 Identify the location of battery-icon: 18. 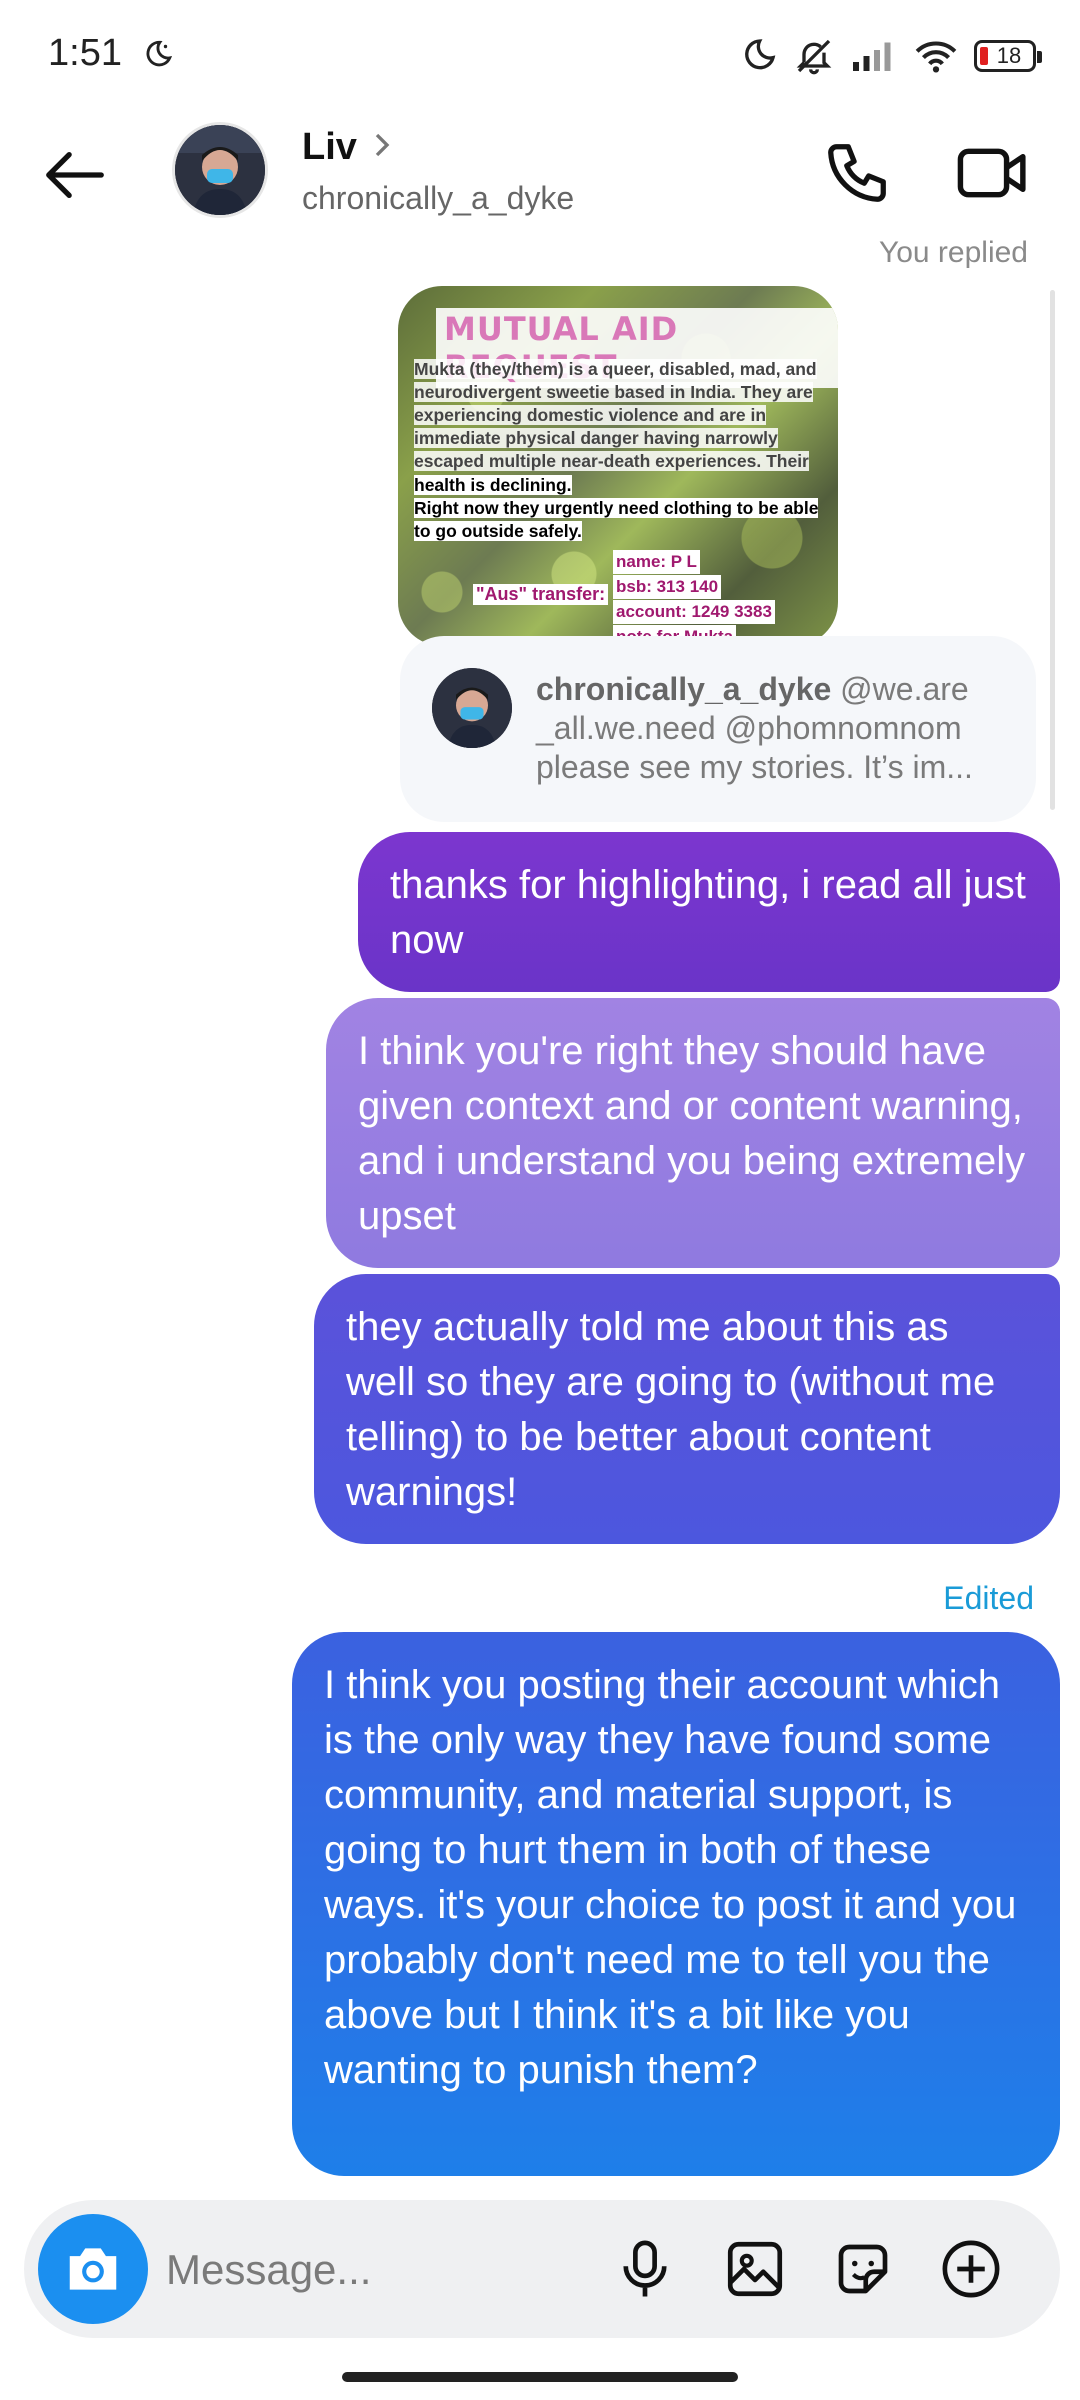
(1008, 56).